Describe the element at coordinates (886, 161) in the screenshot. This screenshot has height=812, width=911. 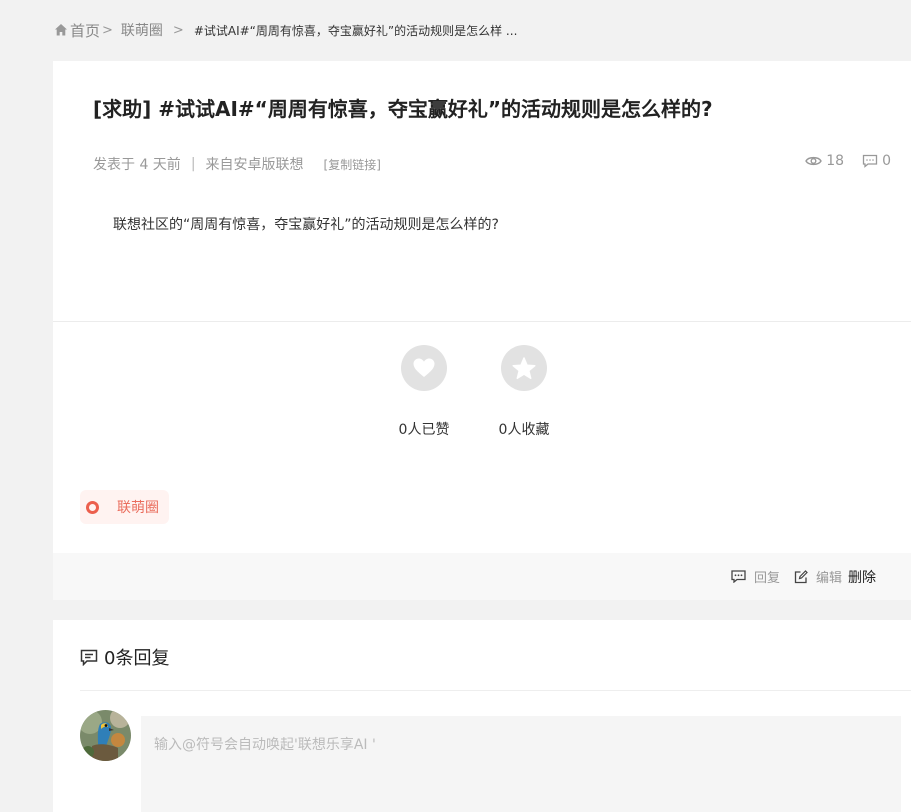
I see `comments-count: 0` at that location.